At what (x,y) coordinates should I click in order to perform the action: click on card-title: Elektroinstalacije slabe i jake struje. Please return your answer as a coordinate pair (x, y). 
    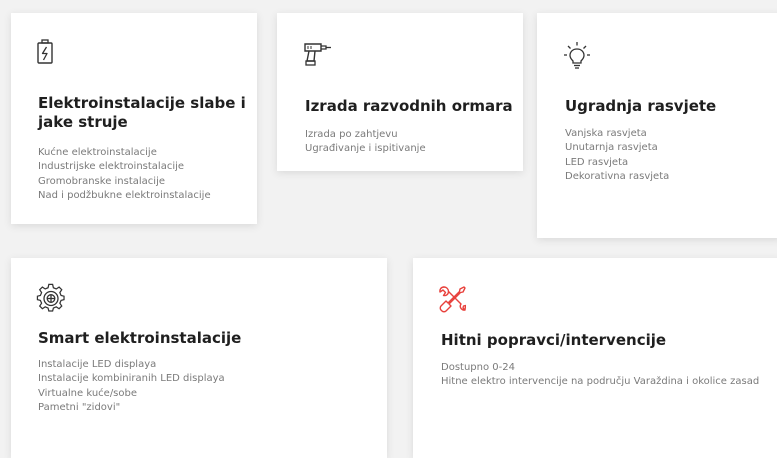
    Looking at the image, I should click on (142, 112).